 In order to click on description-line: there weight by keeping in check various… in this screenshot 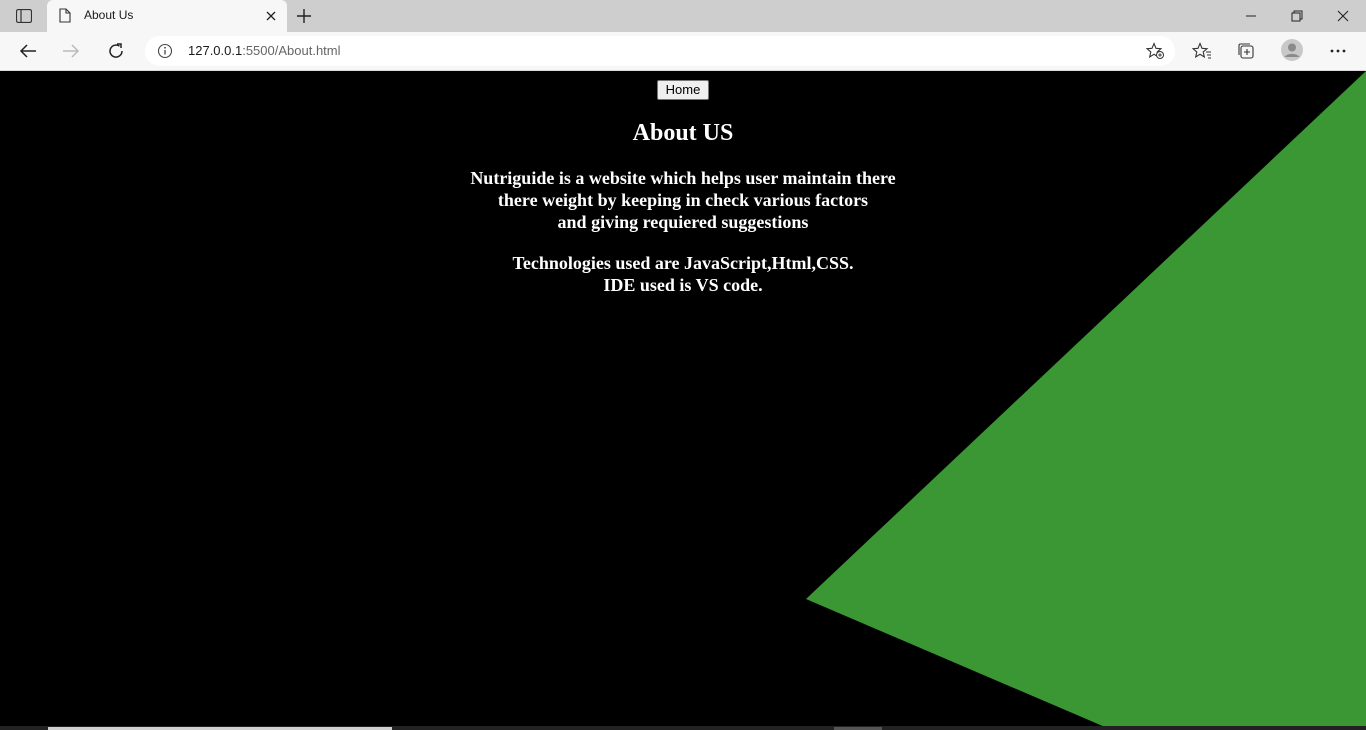, I will do `click(683, 200)`.